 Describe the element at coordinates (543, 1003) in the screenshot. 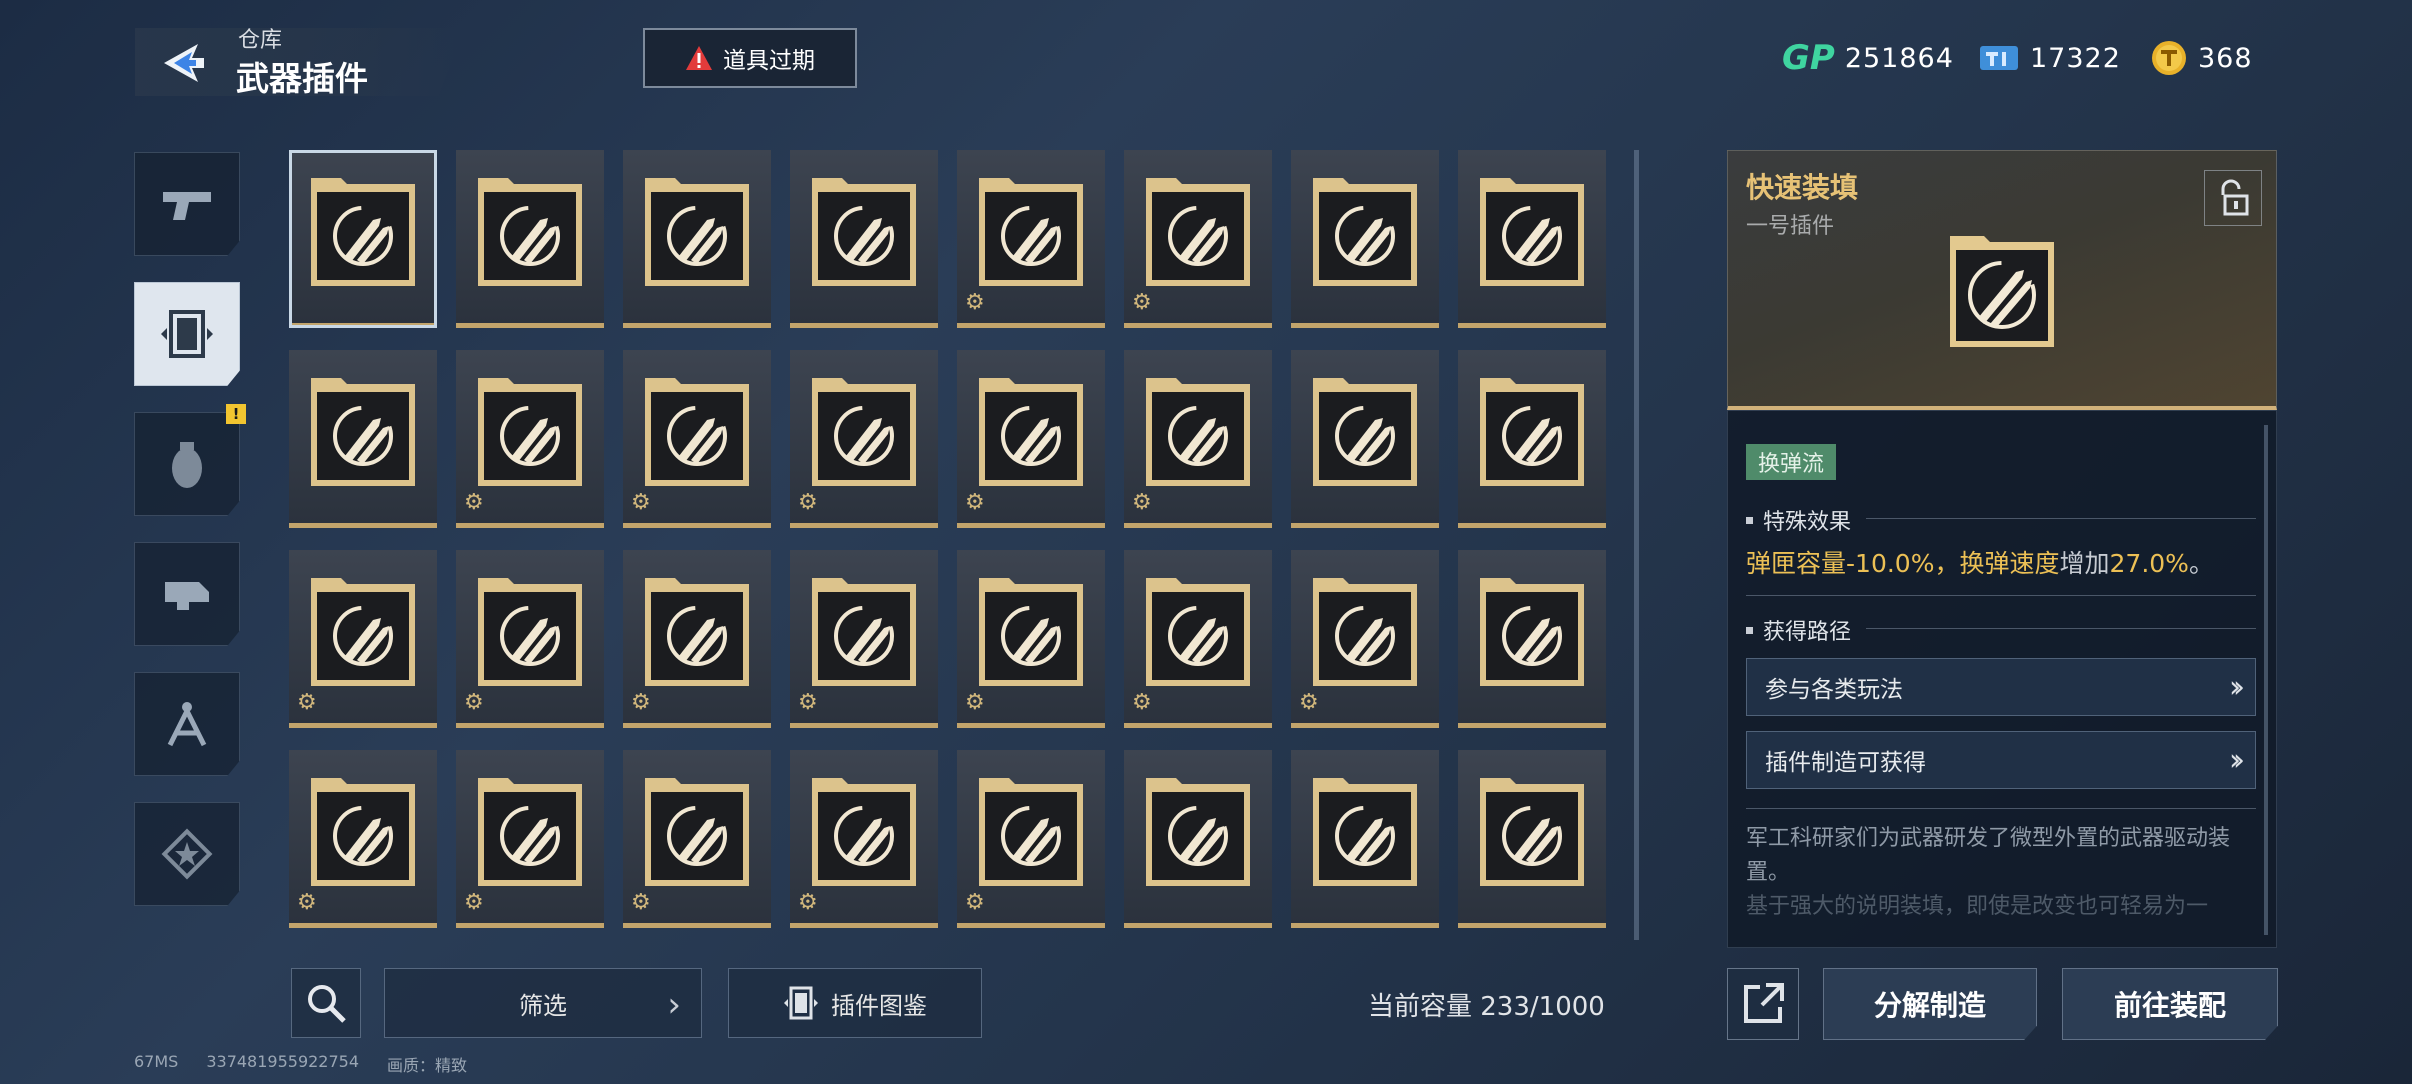

I see `filter-button: 筛选 ›` at that location.